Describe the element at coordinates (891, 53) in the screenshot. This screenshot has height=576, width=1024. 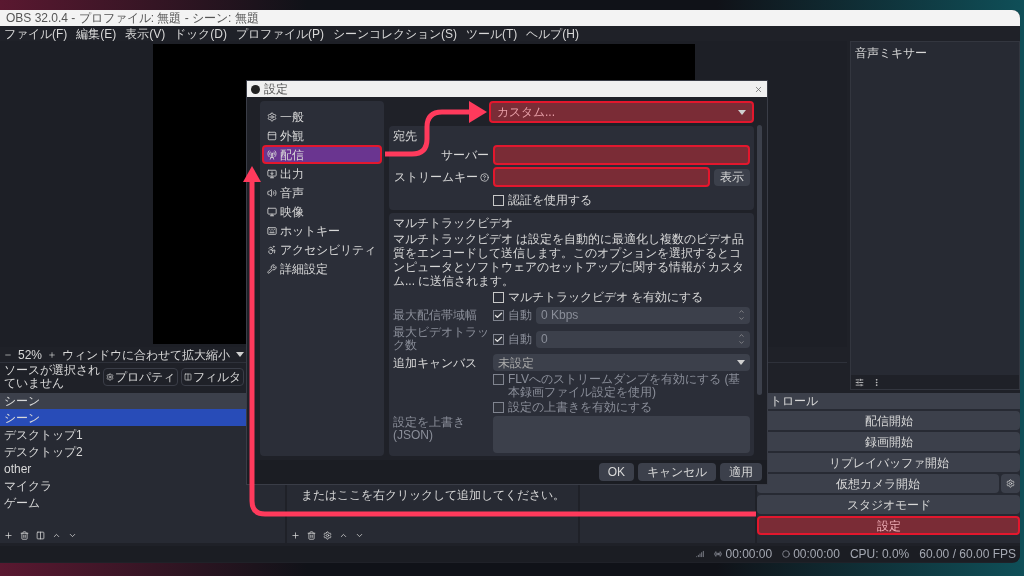
I see `dock-title: 音声ミキサー` at that location.